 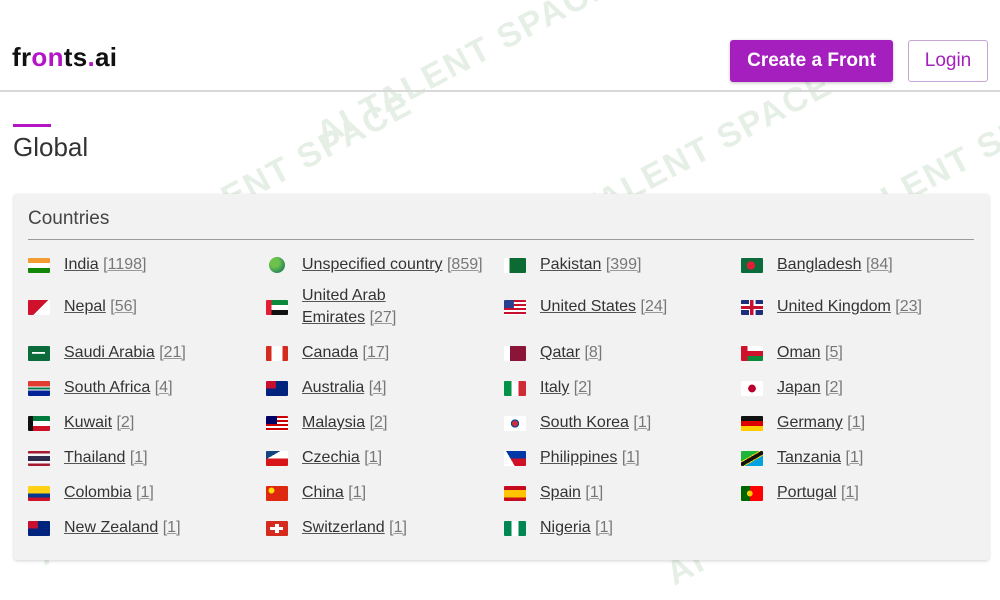 I want to click on country-link-qatar: Qatar [8], so click(x=553, y=353).